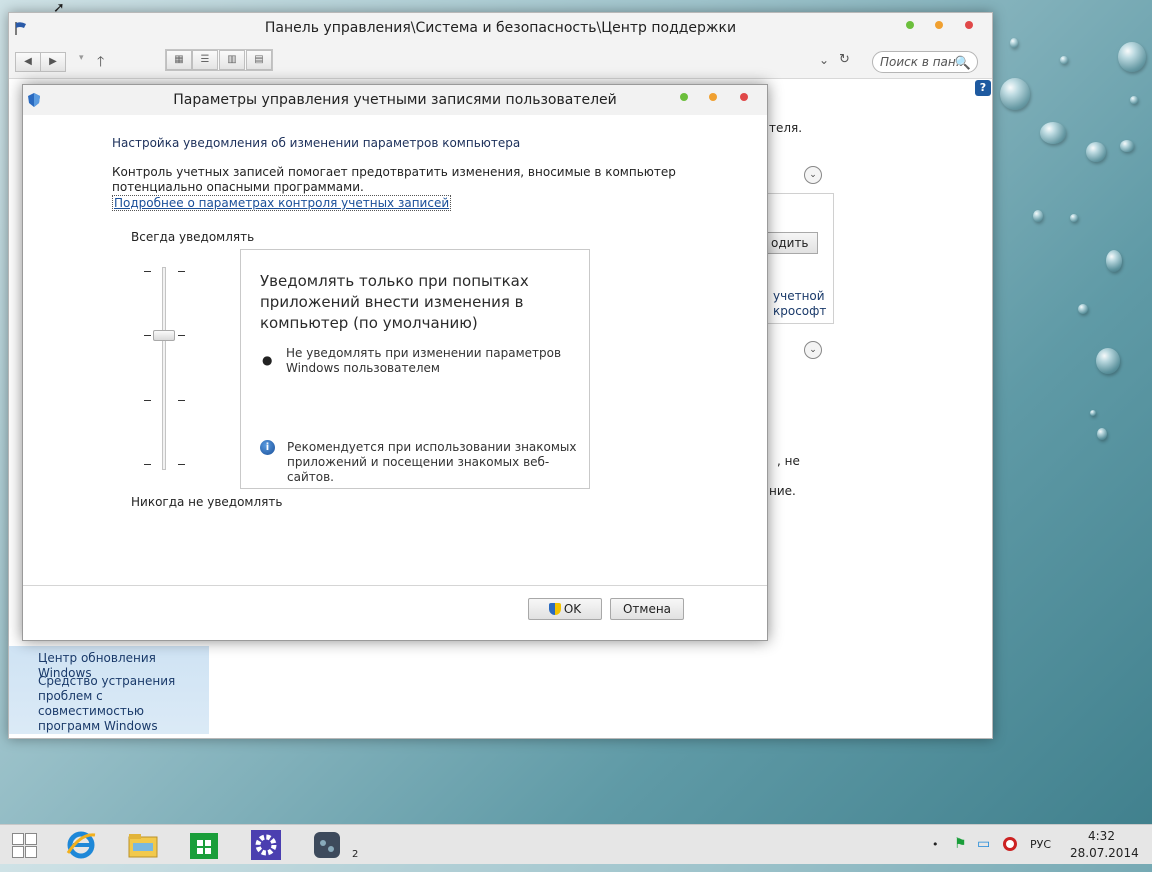 The image size is (1152, 872). I want to click on volume-icon, so click(1010, 845).